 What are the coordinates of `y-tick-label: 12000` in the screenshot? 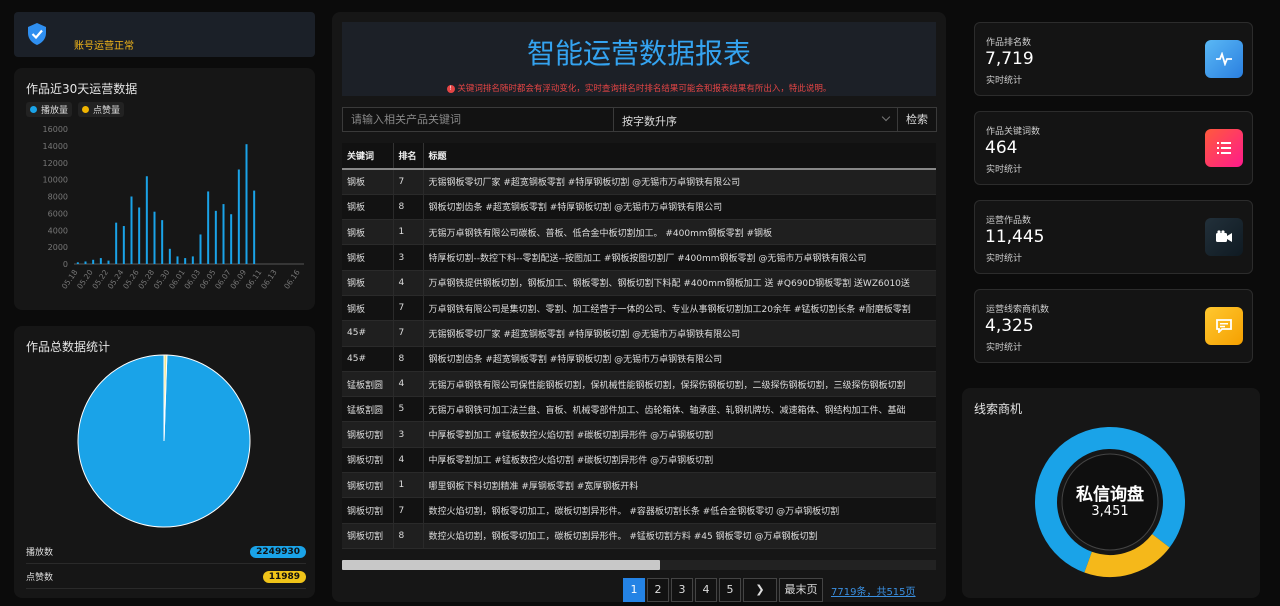 It's located at (55, 163).